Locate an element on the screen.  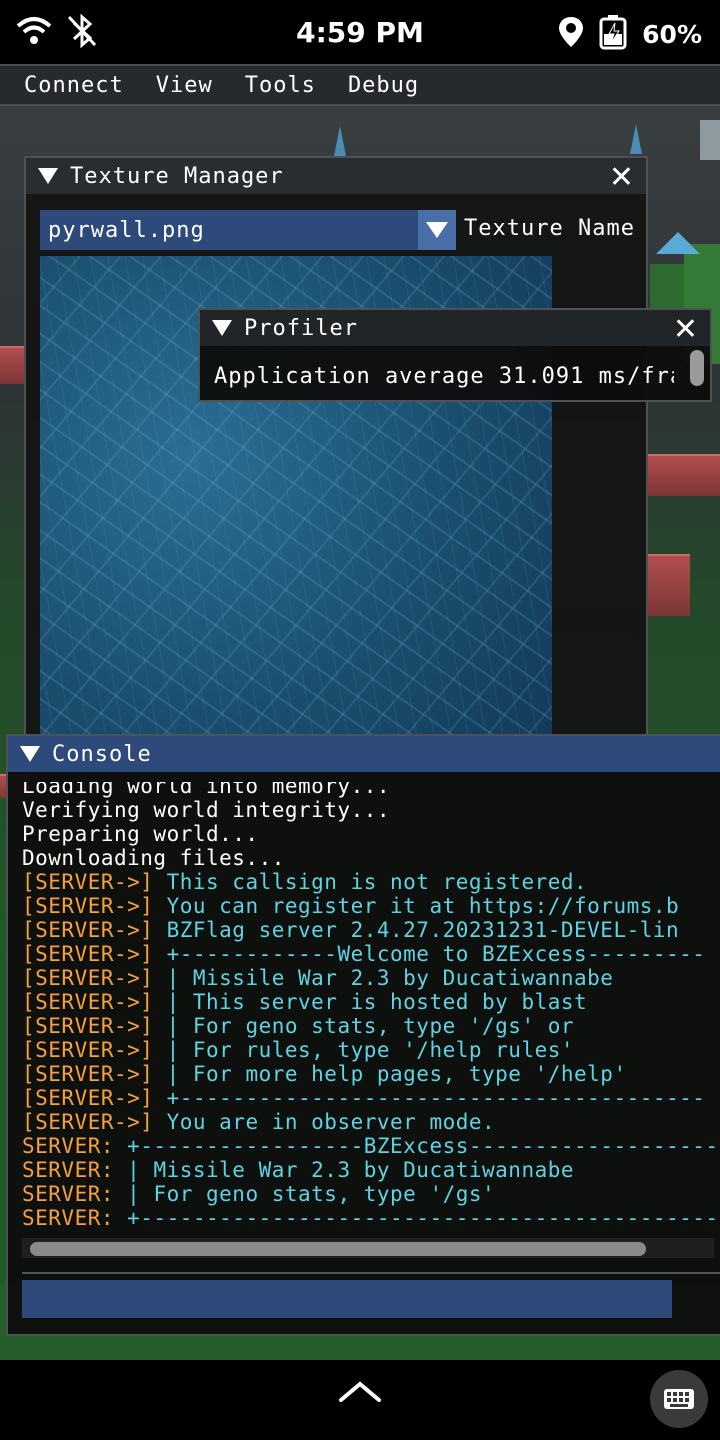
log-line: [SERVER->] You are in observer mode. is located at coordinates (259, 1122).